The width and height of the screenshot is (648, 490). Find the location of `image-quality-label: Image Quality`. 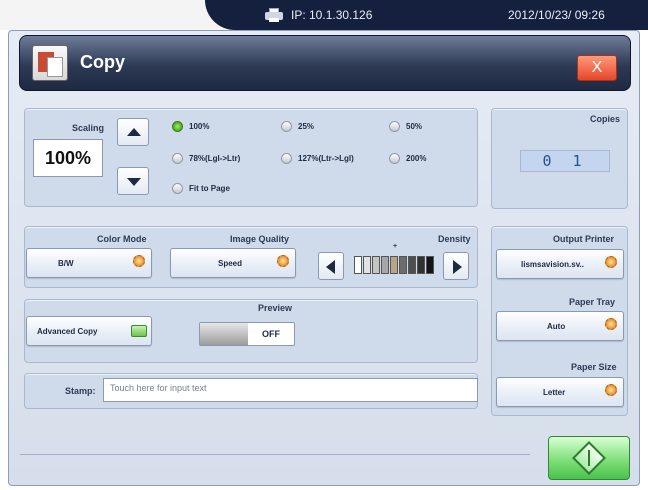

image-quality-label: Image Quality is located at coordinates (260, 239).